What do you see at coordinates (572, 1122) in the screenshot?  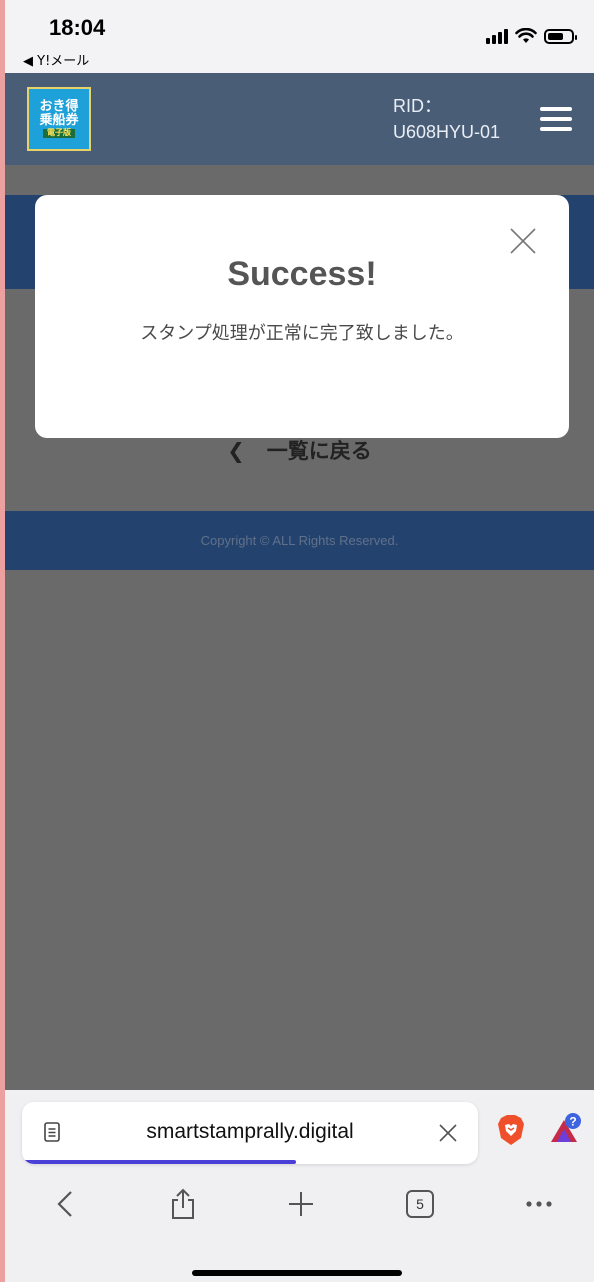 I see `rewards-badge: ?` at bounding box center [572, 1122].